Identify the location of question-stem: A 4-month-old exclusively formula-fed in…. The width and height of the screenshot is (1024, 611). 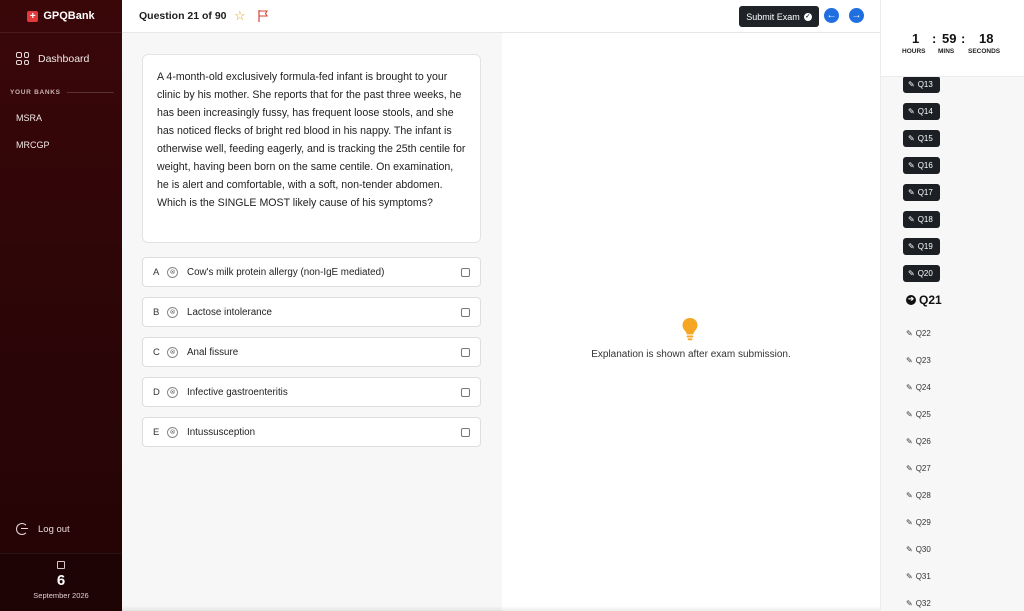
(311, 148).